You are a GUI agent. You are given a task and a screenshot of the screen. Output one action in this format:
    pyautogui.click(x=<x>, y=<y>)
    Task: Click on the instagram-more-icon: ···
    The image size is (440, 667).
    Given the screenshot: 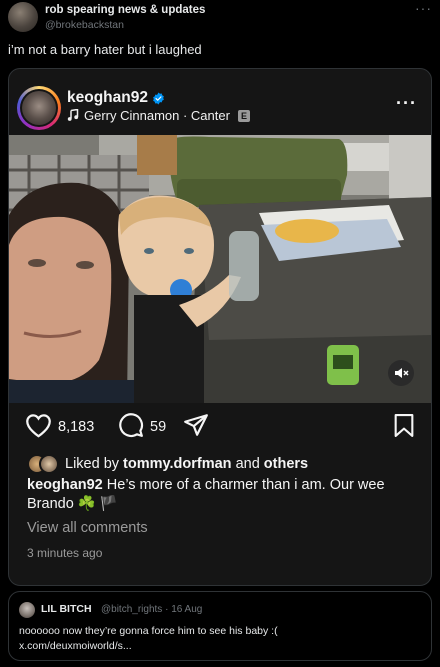 What is the action you would take?
    pyautogui.click(x=406, y=103)
    